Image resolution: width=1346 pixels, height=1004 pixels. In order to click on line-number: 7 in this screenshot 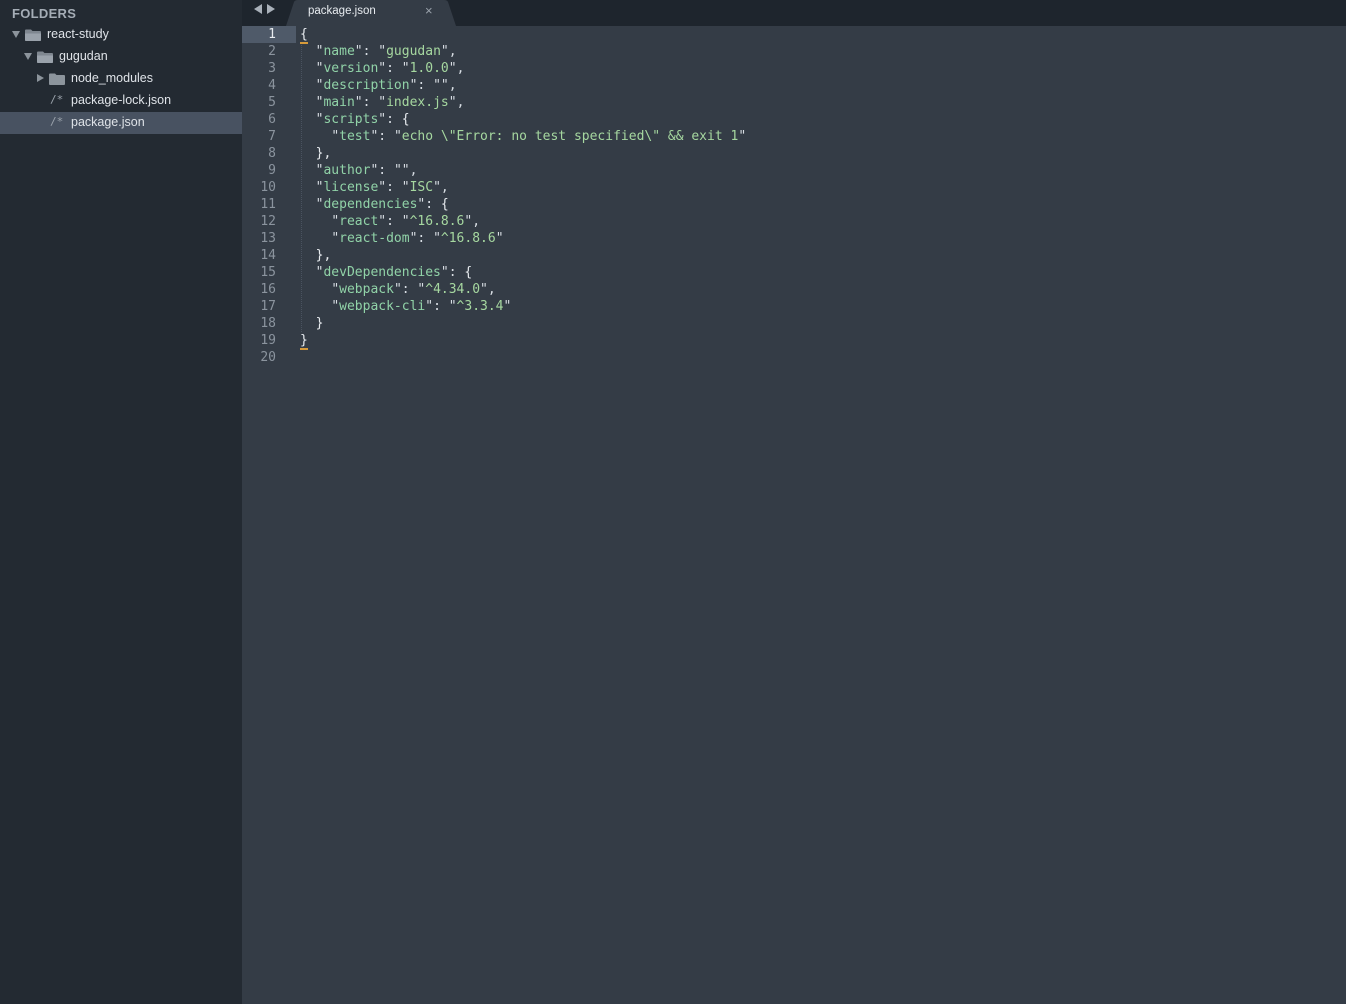, I will do `click(272, 136)`.